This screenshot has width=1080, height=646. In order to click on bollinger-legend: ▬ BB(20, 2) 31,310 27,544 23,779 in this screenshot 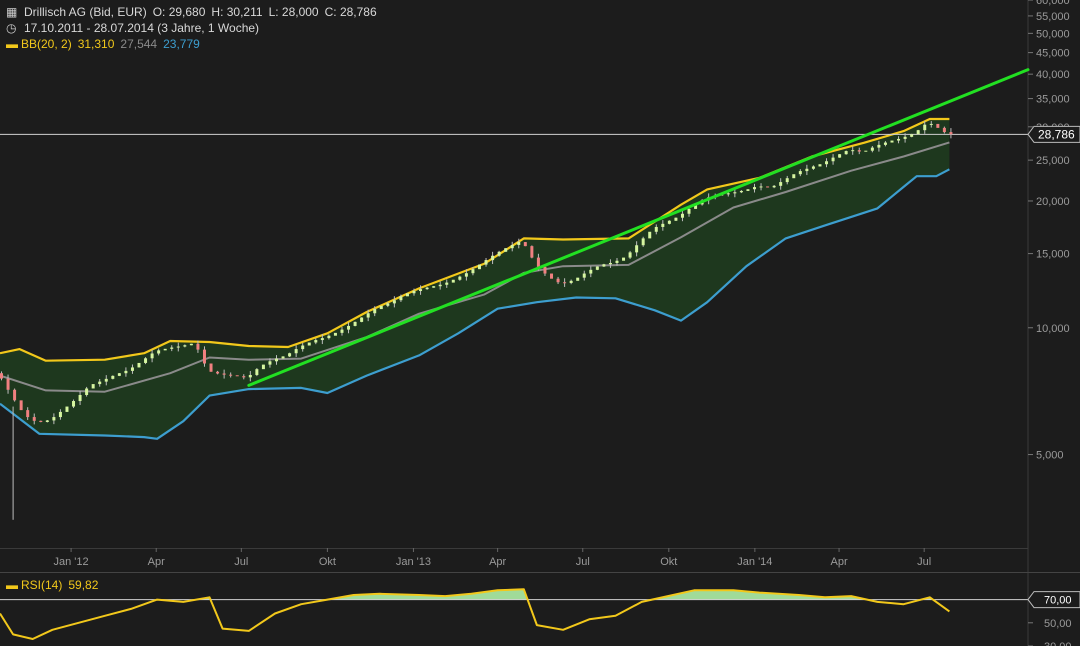, I will do `click(106, 44)`.